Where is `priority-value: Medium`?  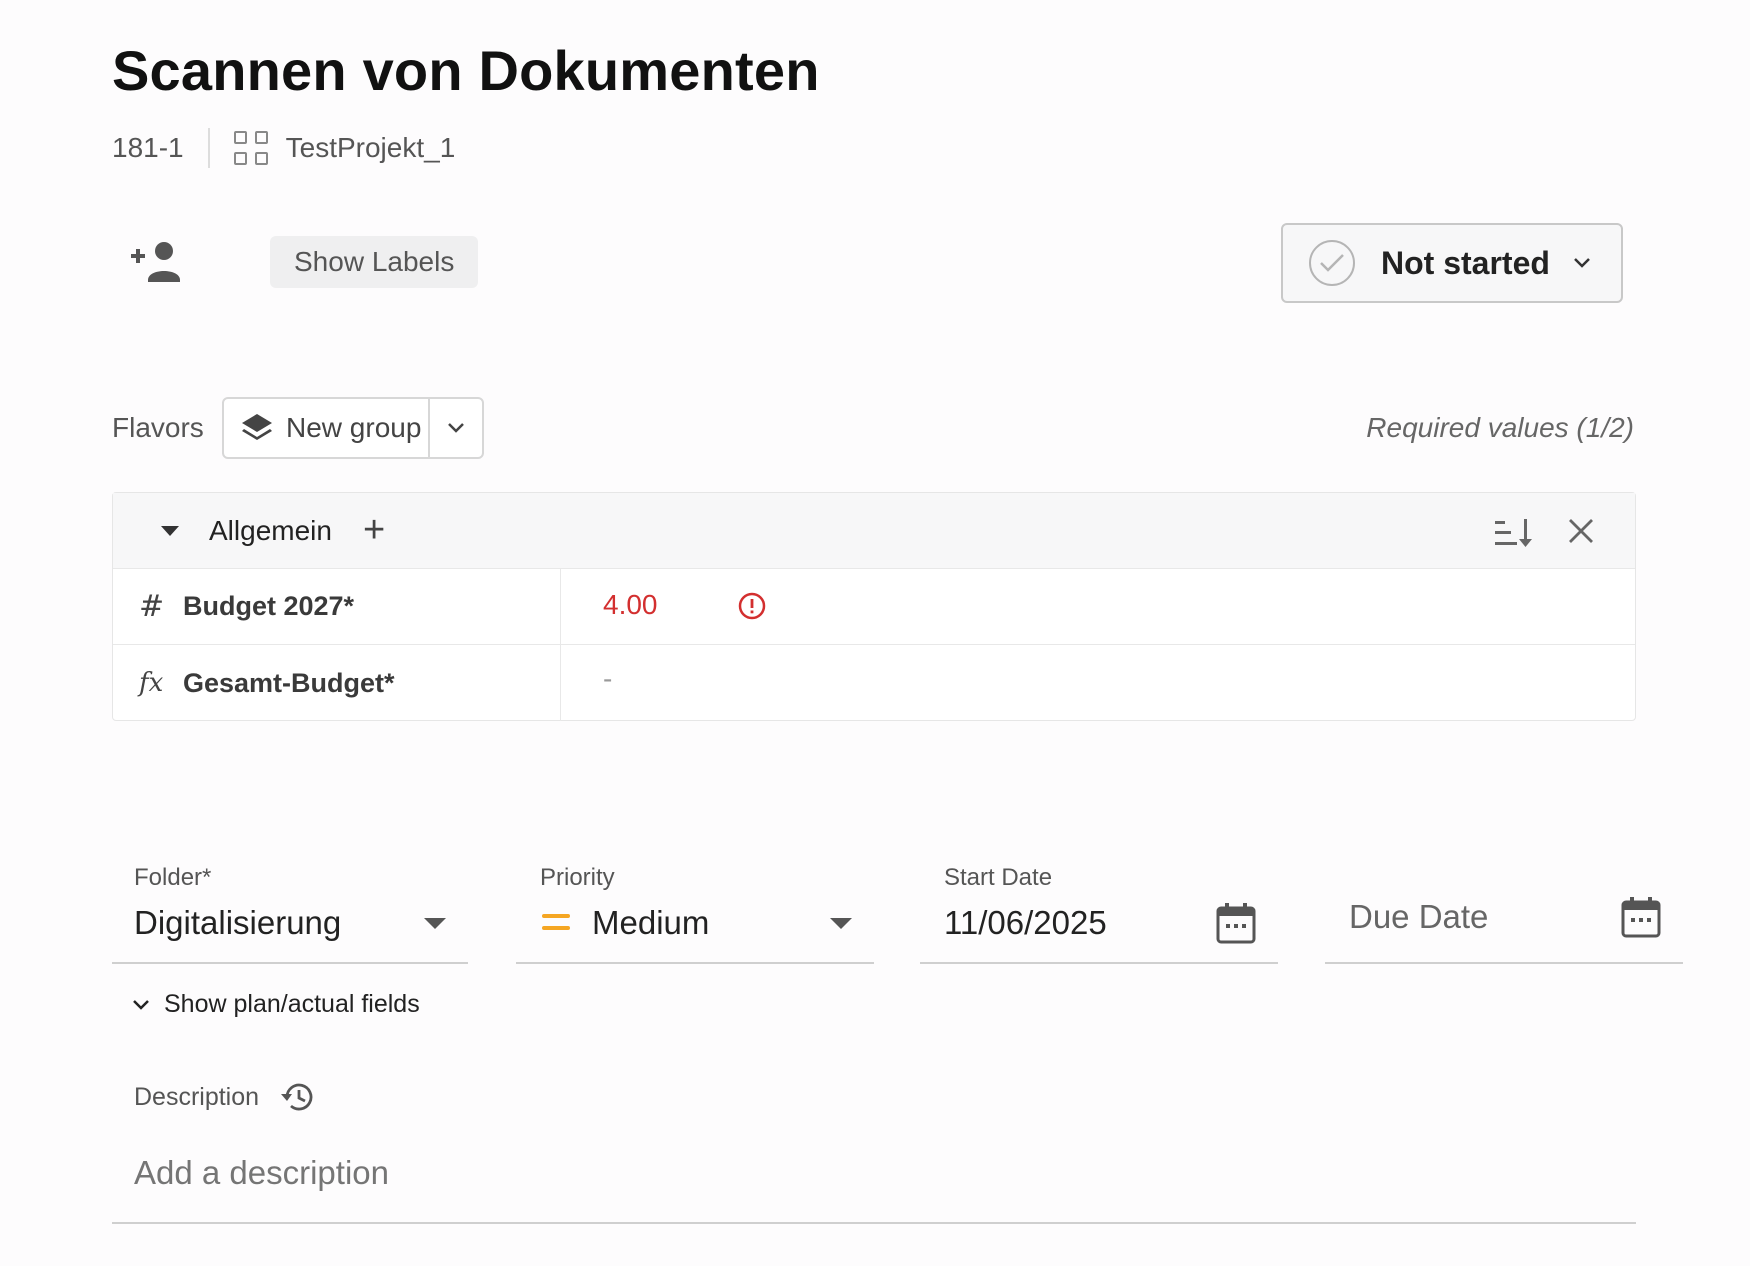 priority-value: Medium is located at coordinates (651, 922).